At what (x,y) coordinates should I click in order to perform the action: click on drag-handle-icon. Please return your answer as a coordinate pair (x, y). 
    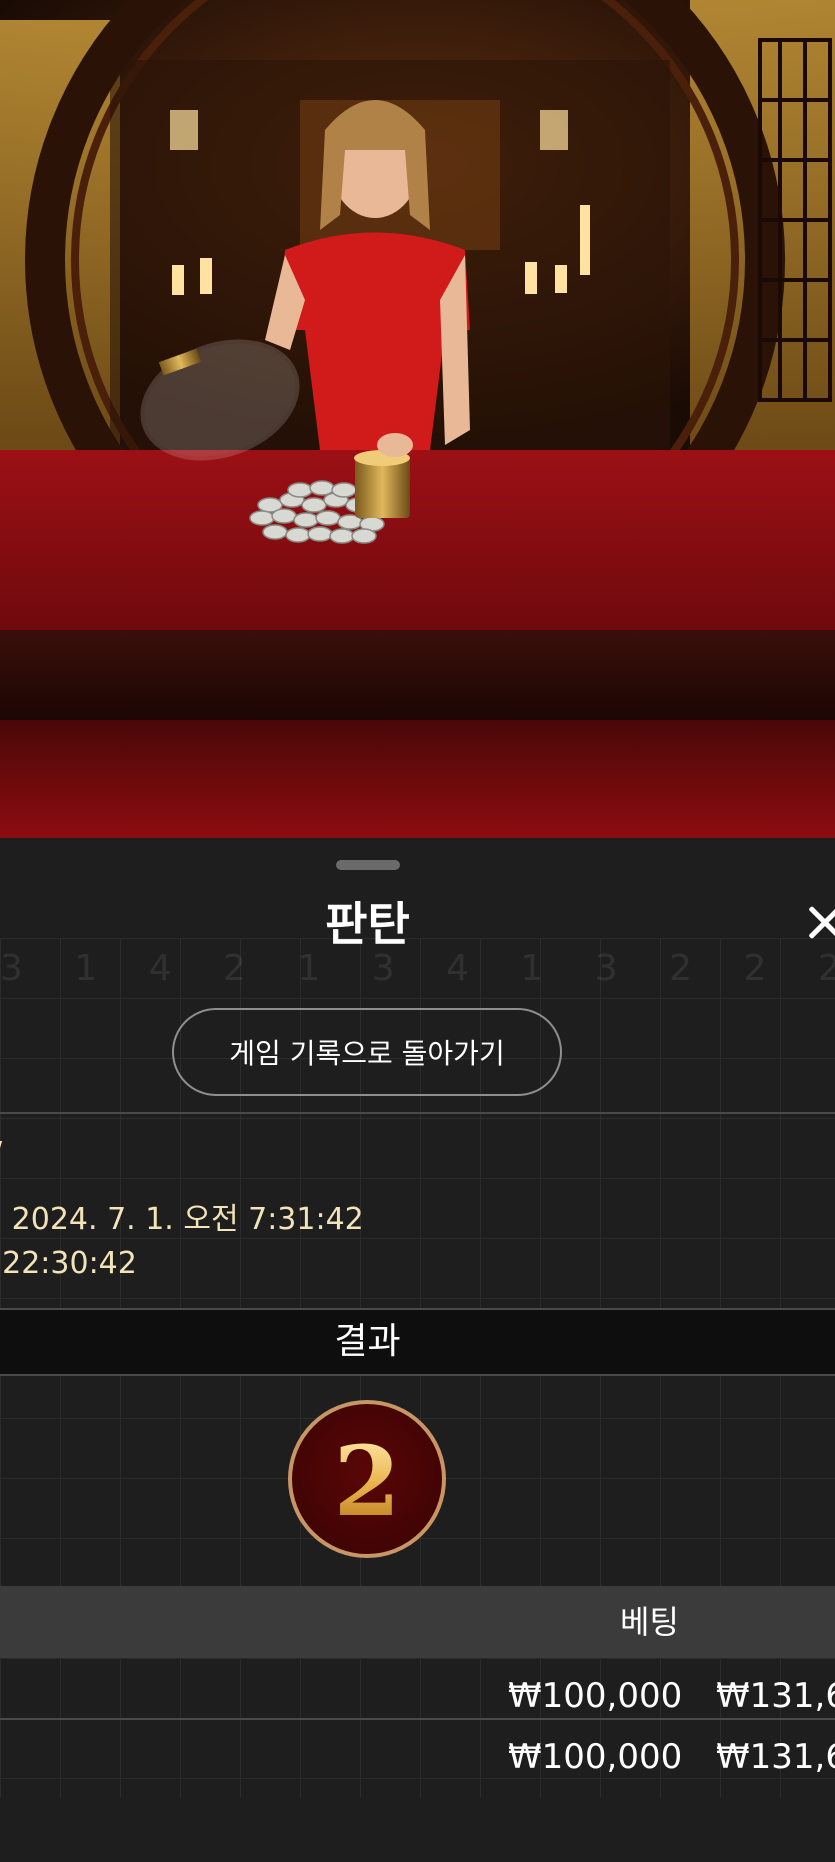
    Looking at the image, I should click on (368, 865).